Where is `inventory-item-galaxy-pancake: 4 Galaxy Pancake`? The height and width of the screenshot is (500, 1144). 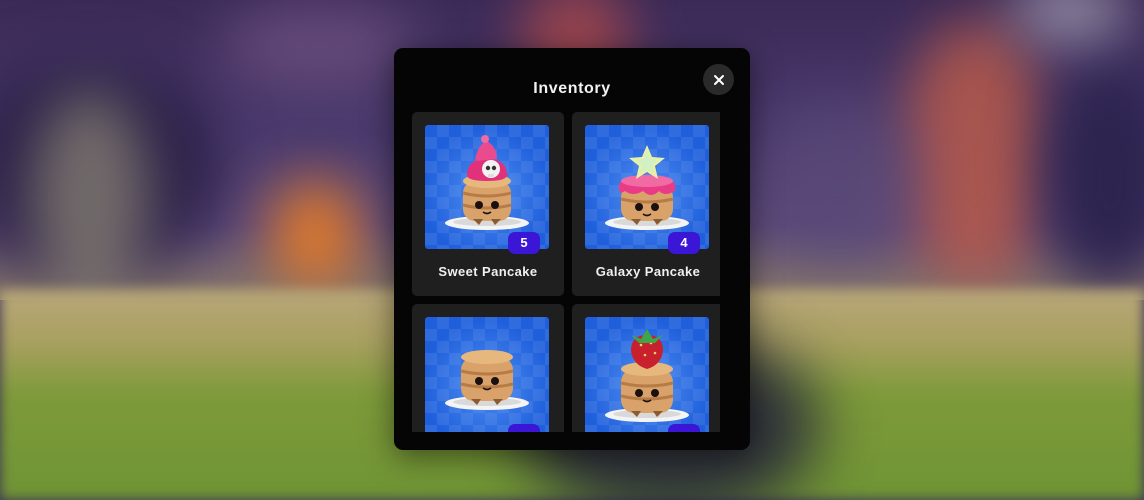 inventory-item-galaxy-pancake: 4 Galaxy Pancake is located at coordinates (646, 204).